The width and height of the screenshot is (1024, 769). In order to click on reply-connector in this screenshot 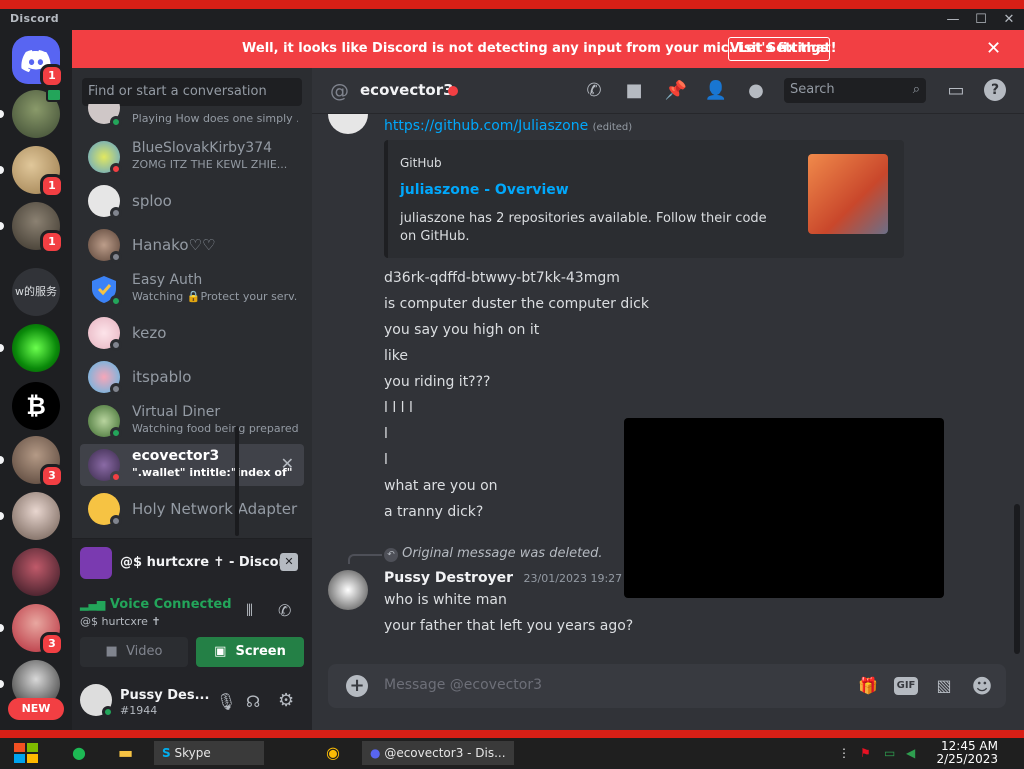, I will do `click(365, 559)`.